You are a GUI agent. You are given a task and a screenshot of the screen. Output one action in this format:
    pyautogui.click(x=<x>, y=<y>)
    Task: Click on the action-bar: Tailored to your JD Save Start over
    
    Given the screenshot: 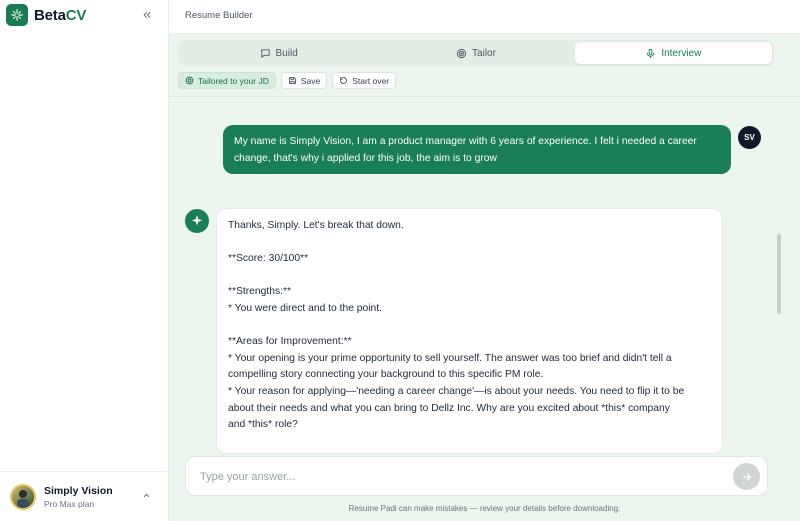 What is the action you would take?
    pyautogui.click(x=287, y=80)
    